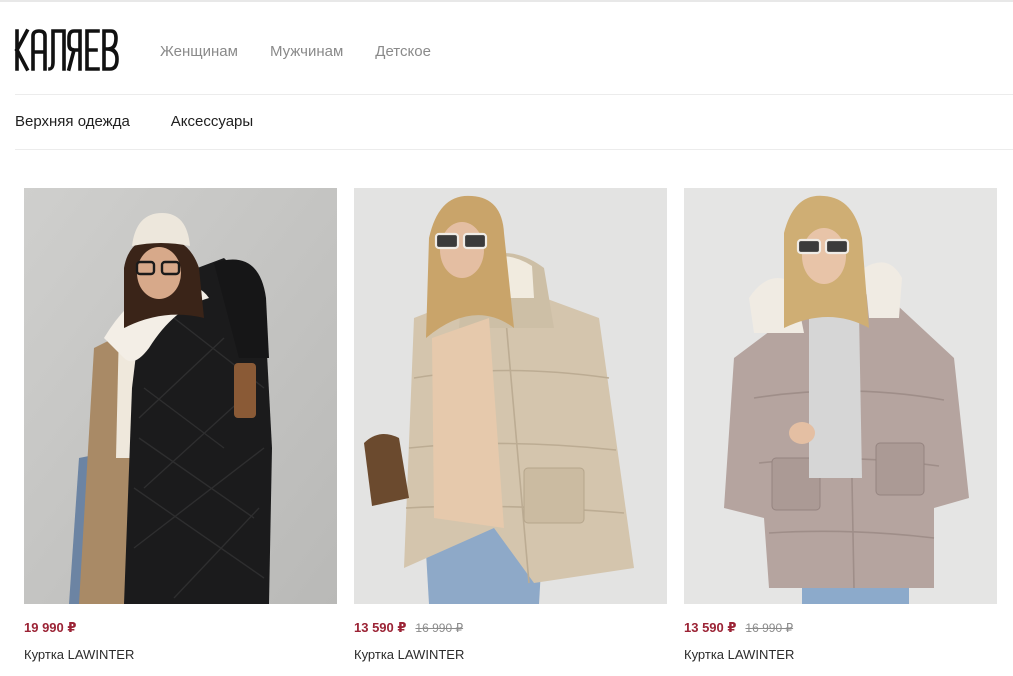  I want to click on nav-kids: Детское, so click(403, 51).